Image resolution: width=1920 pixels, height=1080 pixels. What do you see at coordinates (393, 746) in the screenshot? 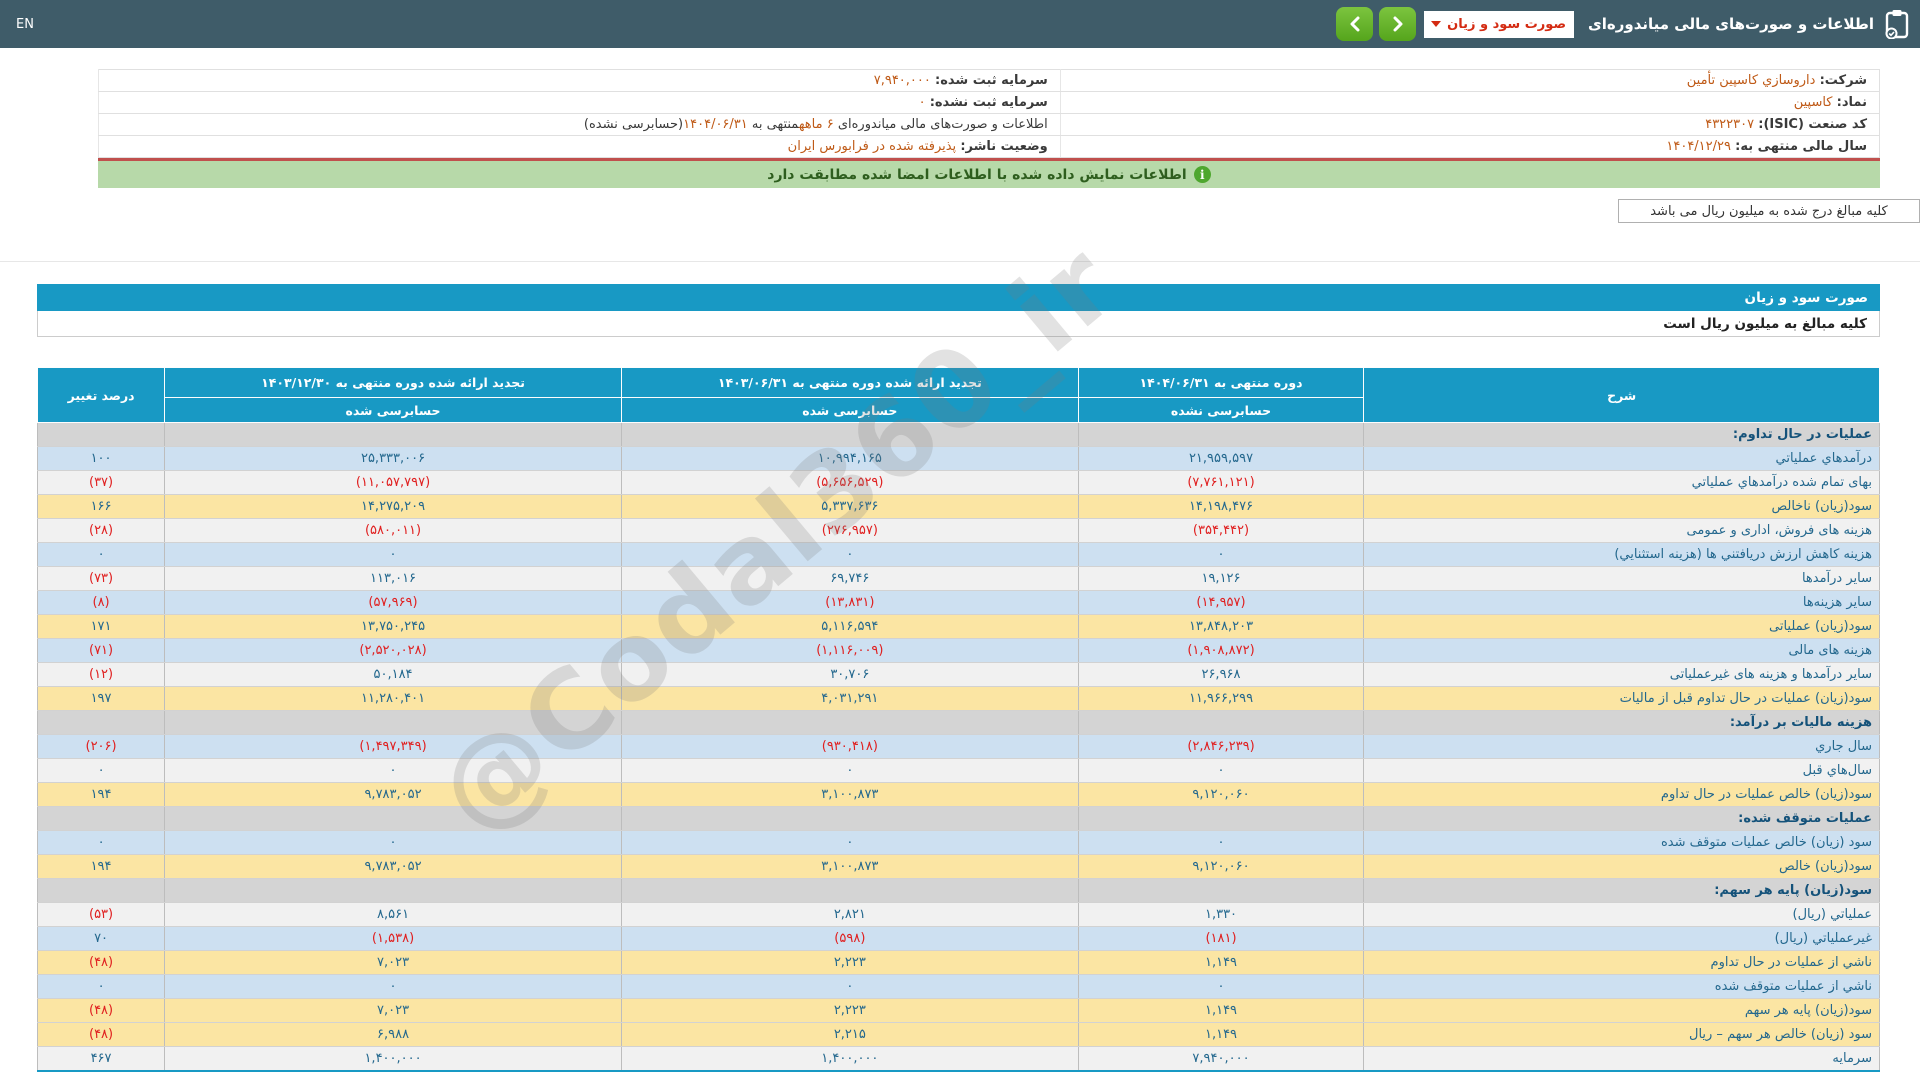
I see `cell-prior-year: (۱,۴۹۷,۳۴۹)` at bounding box center [393, 746].